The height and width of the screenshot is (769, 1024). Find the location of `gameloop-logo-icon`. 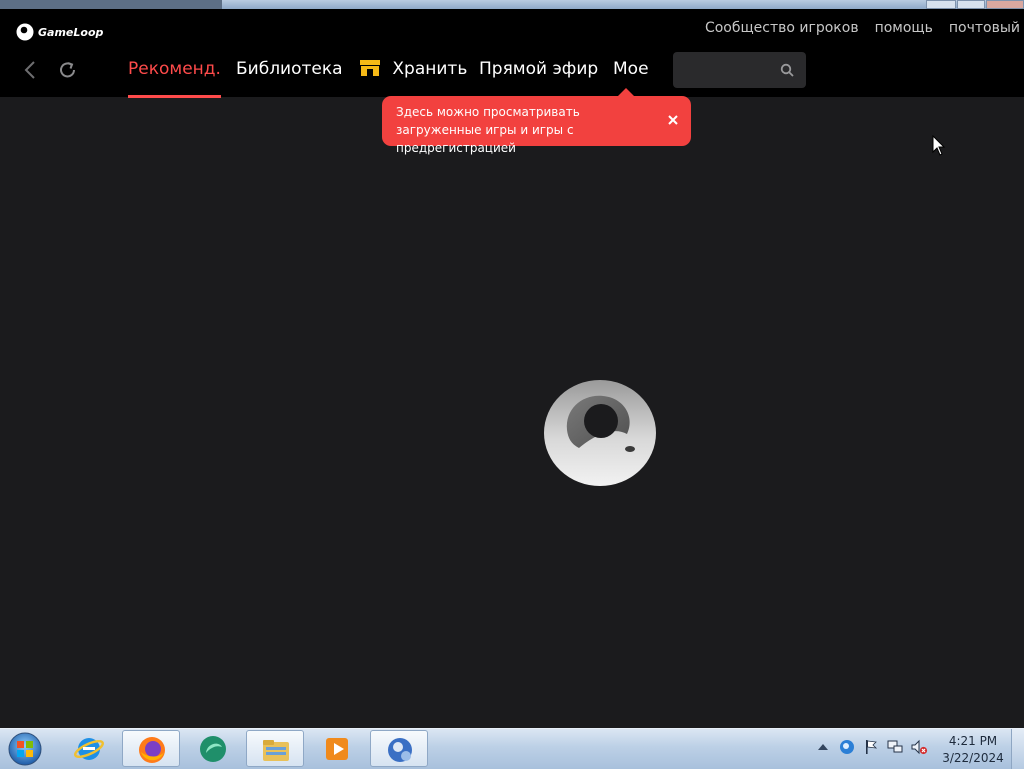

gameloop-logo-icon is located at coordinates (25, 32).